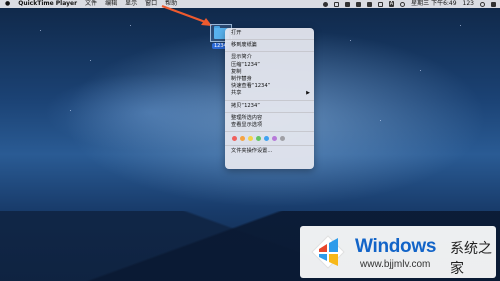  Describe the element at coordinates (395, 264) in the screenshot. I see `watermark-url: www.bjjmlv.com` at that location.